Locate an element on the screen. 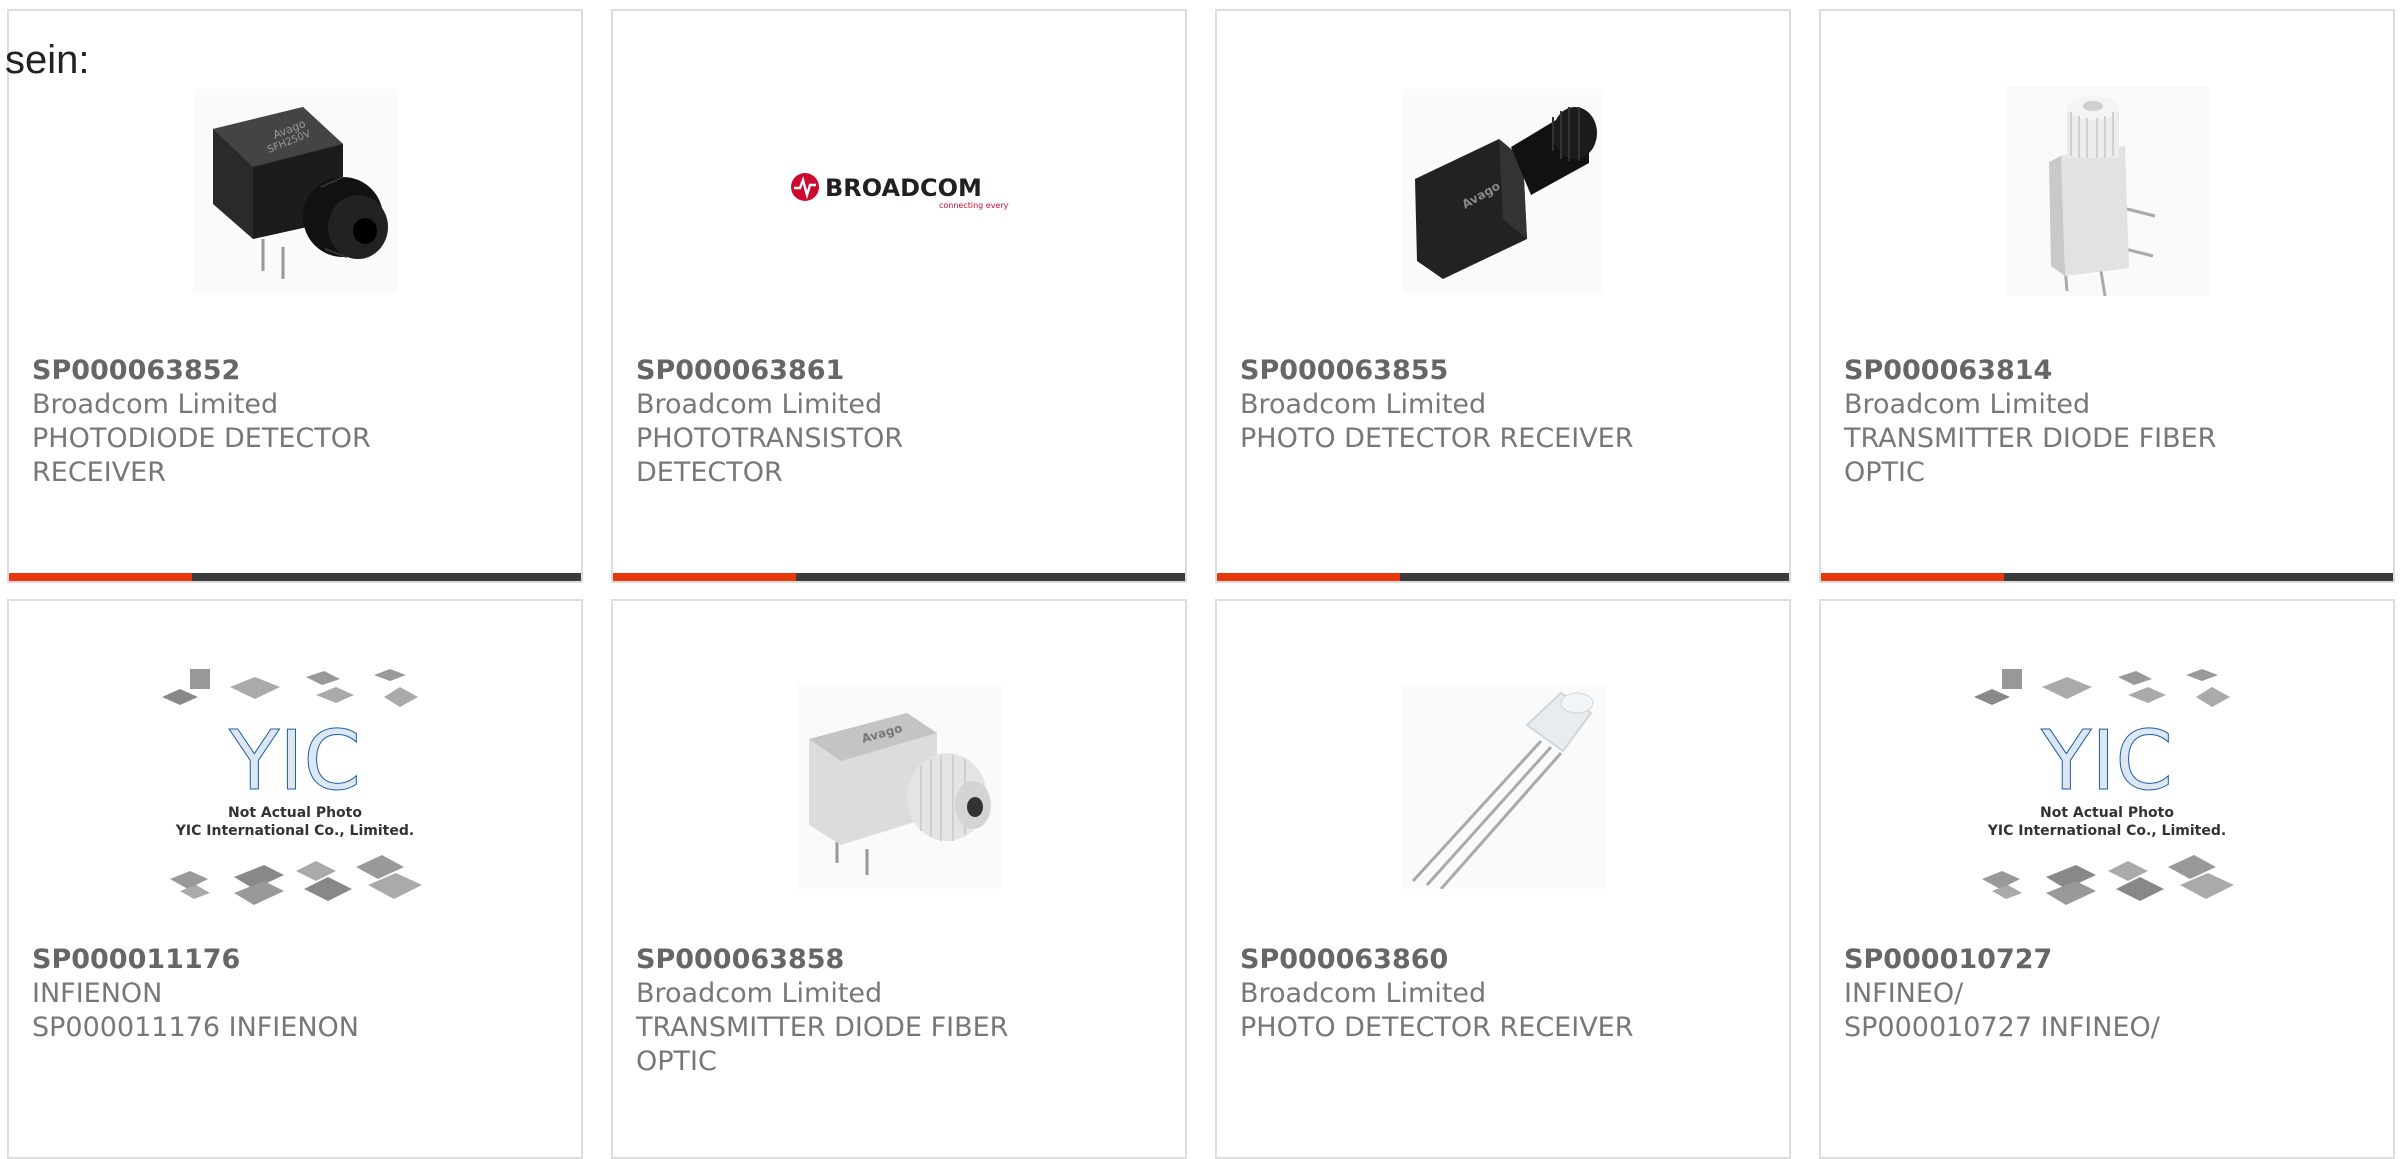 Image resolution: width=2400 pixels, height=1159 pixels. product-photo-clear-led is located at coordinates (1503, 787).